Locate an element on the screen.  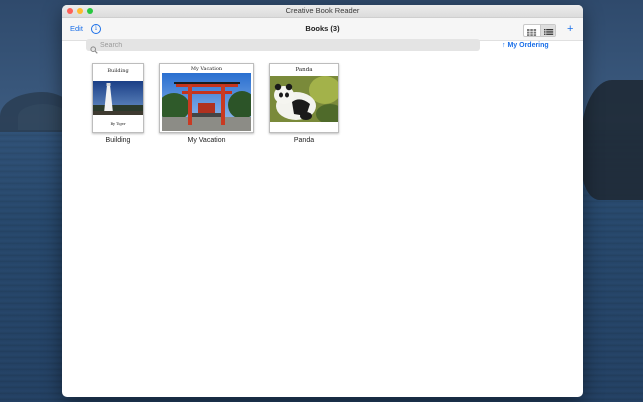
book-cover: Building By Tiger is located at coordinates (118, 98).